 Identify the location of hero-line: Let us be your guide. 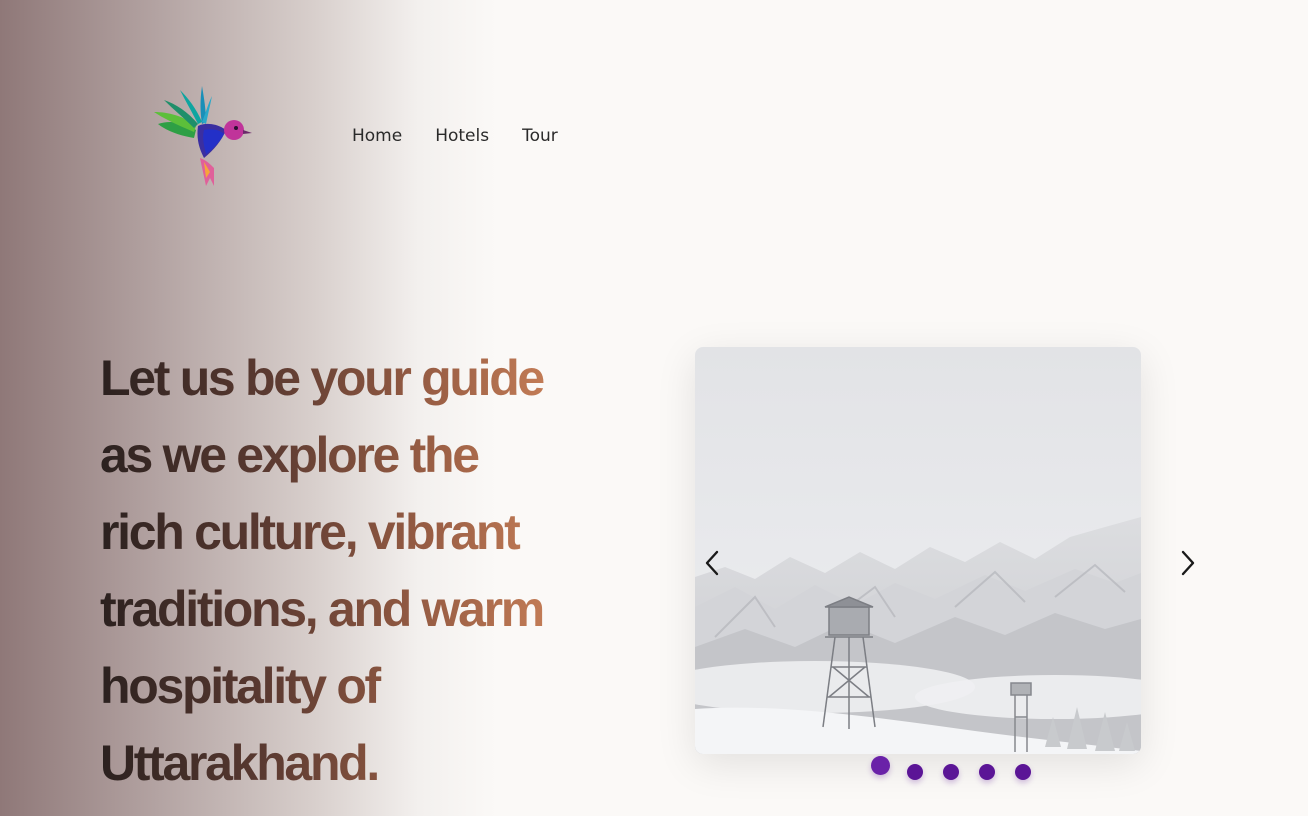
(321, 378).